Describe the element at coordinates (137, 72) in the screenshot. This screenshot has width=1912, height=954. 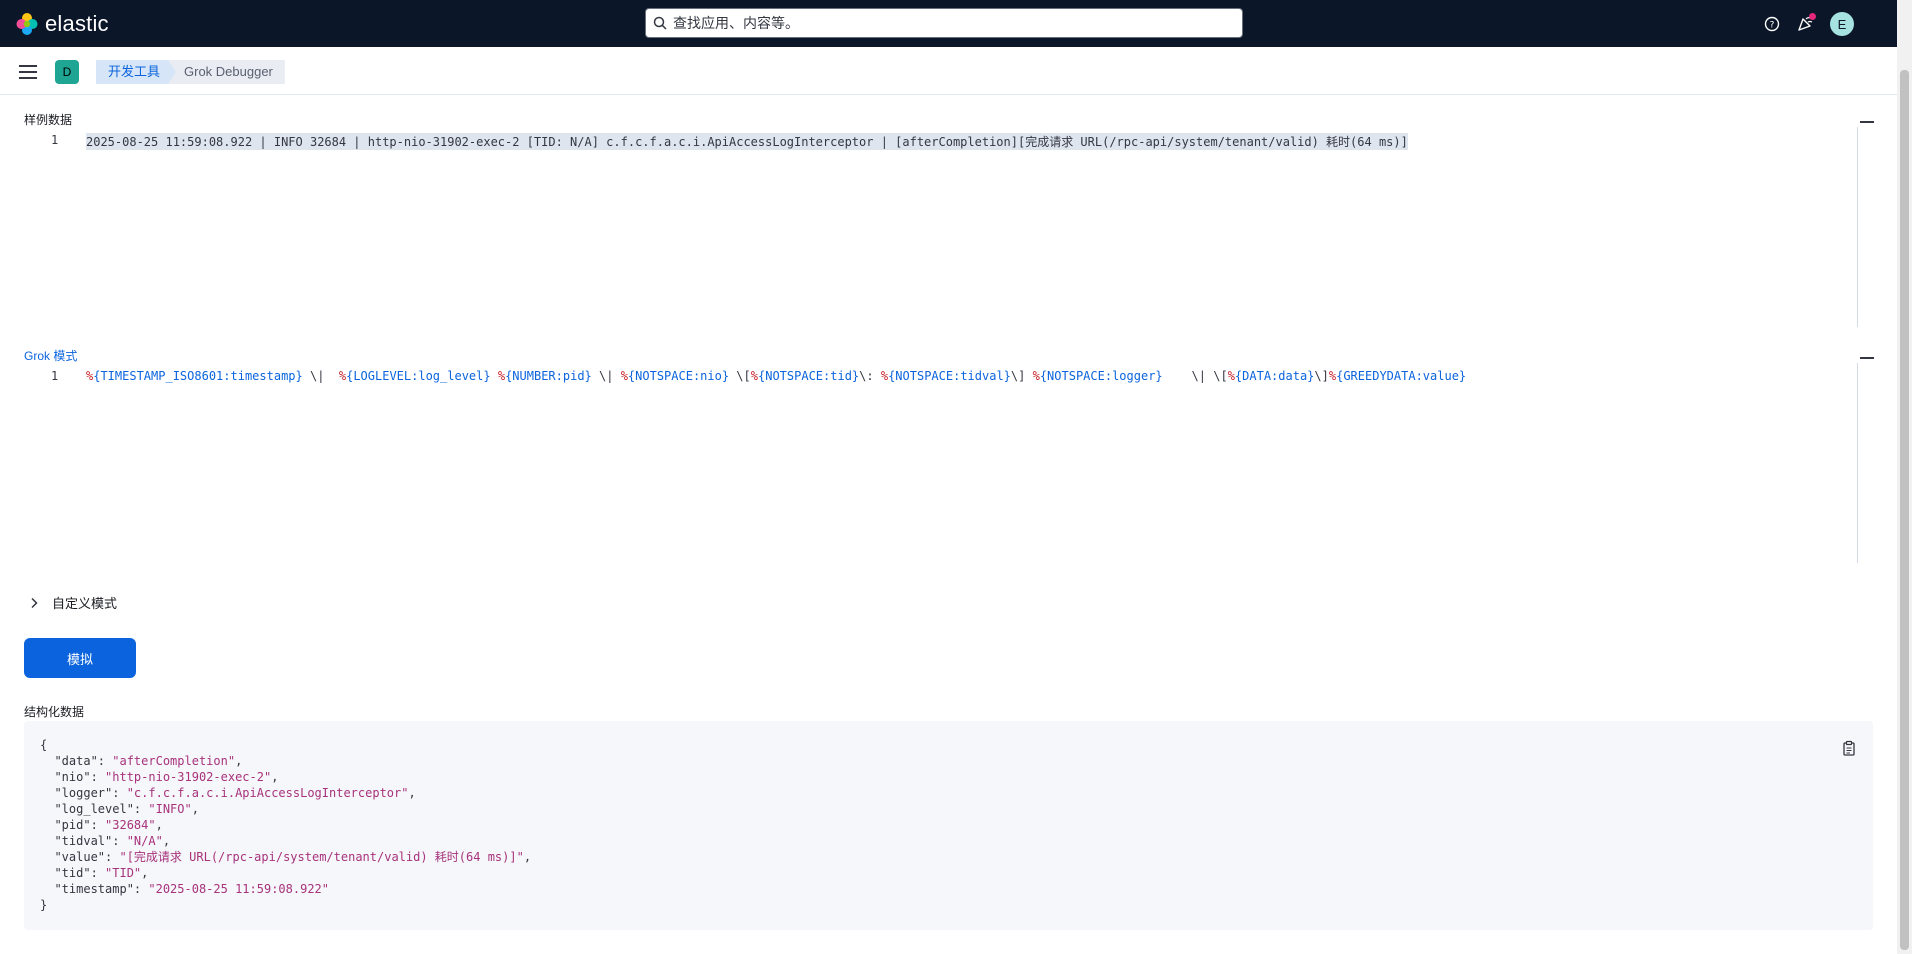
I see `breadcrumb-dev-tools: 开发工具` at that location.